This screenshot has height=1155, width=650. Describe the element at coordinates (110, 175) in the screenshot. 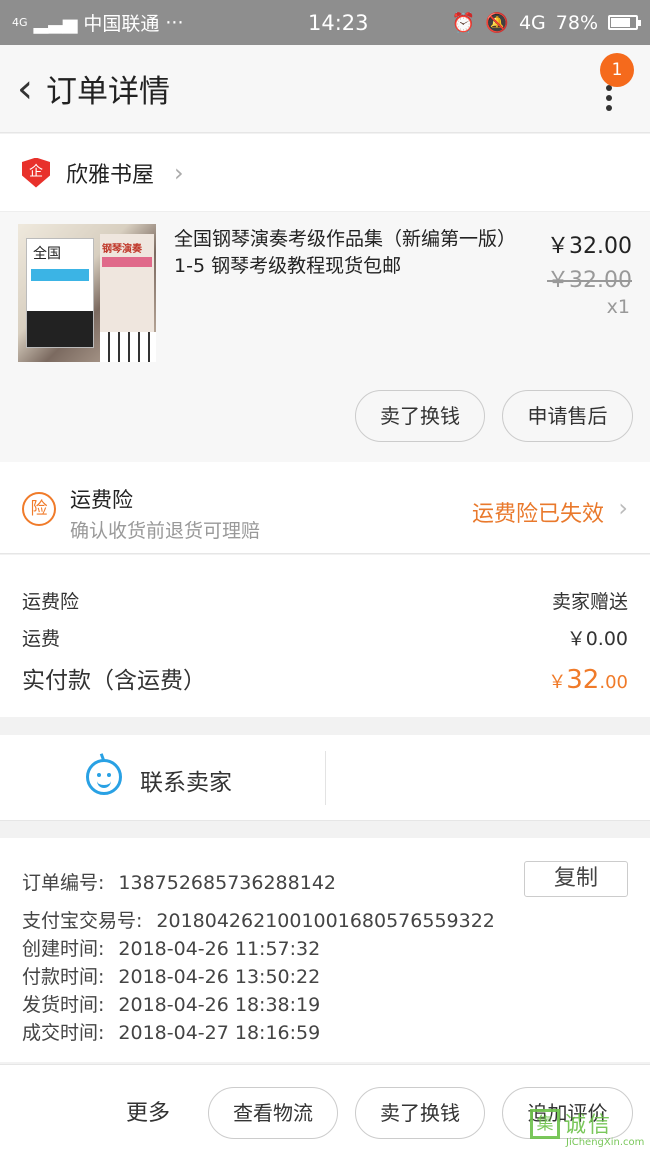

I see `shop-name: 欣雅书屋` at that location.